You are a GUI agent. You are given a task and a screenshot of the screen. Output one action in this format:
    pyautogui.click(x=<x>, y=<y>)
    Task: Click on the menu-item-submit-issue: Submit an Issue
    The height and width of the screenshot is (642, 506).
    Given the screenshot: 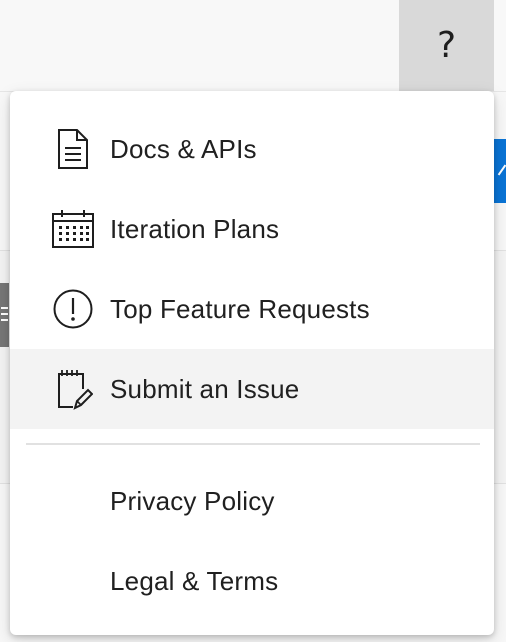 What is the action you would take?
    pyautogui.click(x=252, y=389)
    